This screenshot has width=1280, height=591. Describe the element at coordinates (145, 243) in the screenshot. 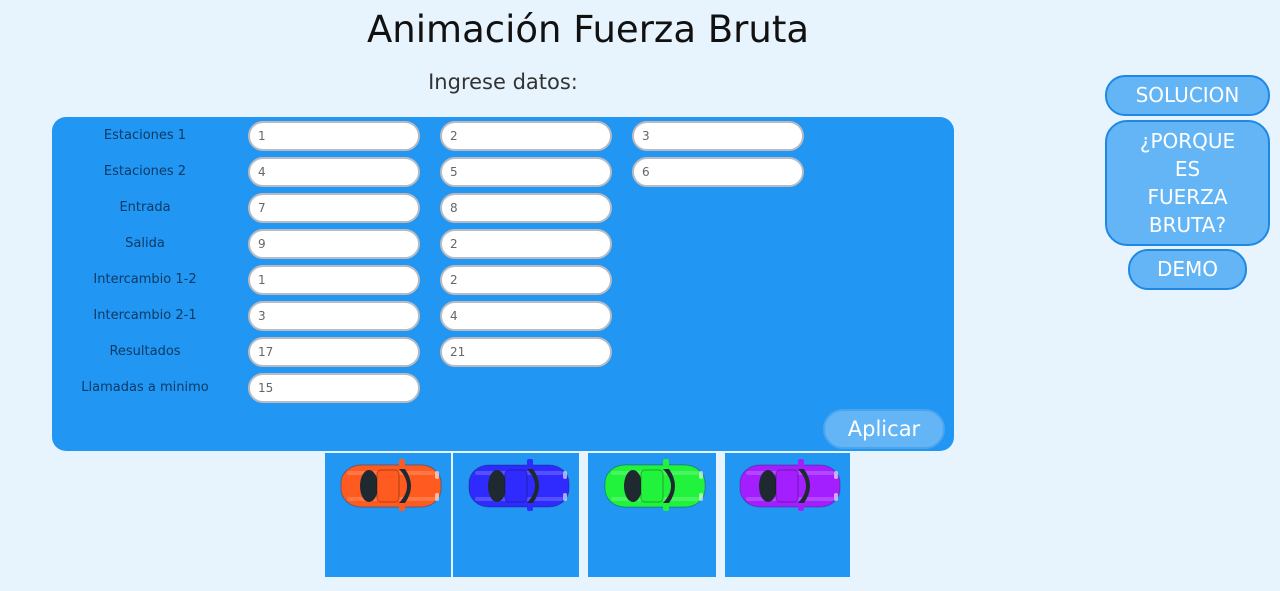

I see `row-label: Salida` at that location.